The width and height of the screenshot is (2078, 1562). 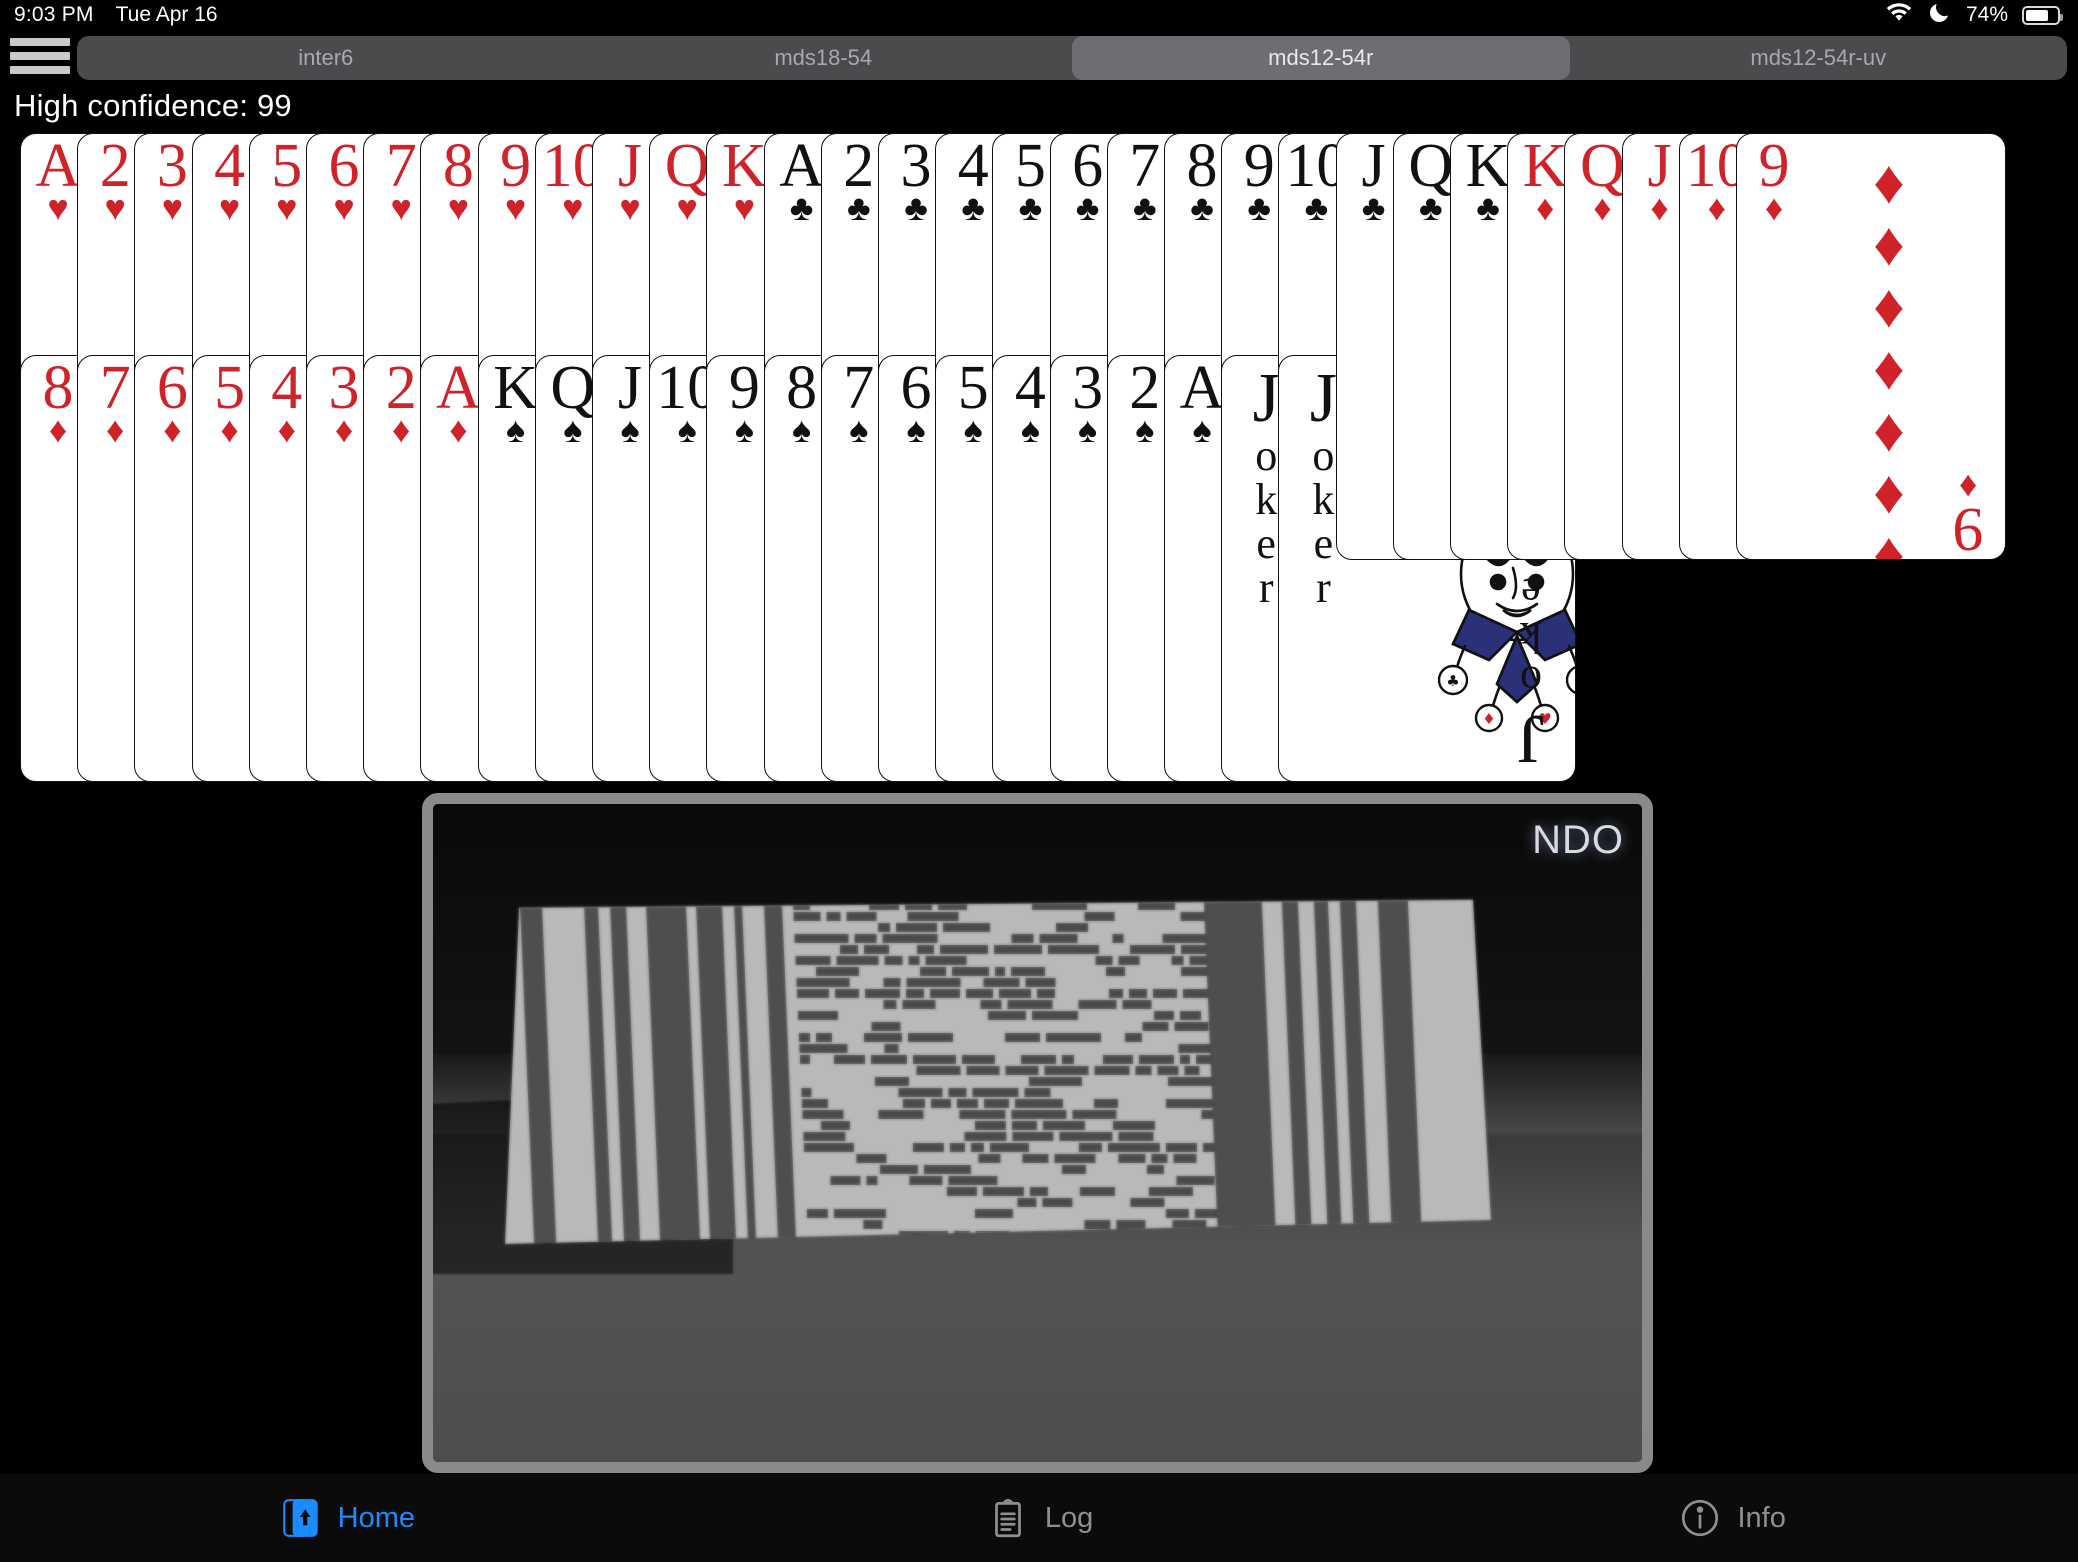 What do you see at coordinates (1731, 1518) in the screenshot?
I see `tab-info: Info` at bounding box center [1731, 1518].